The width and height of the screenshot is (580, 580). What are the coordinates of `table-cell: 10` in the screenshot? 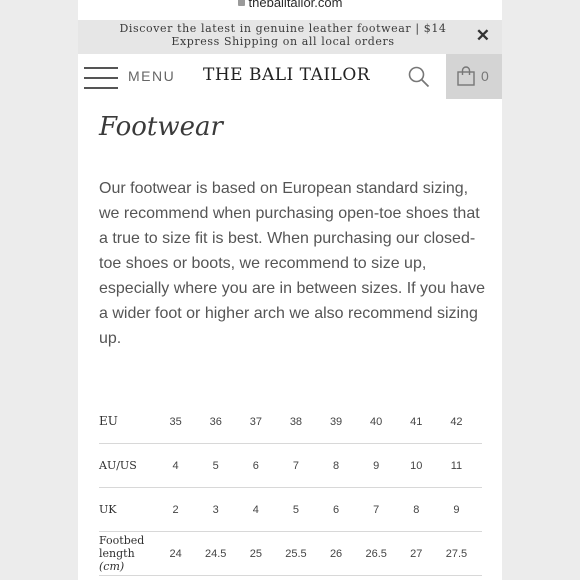 It's located at (416, 465).